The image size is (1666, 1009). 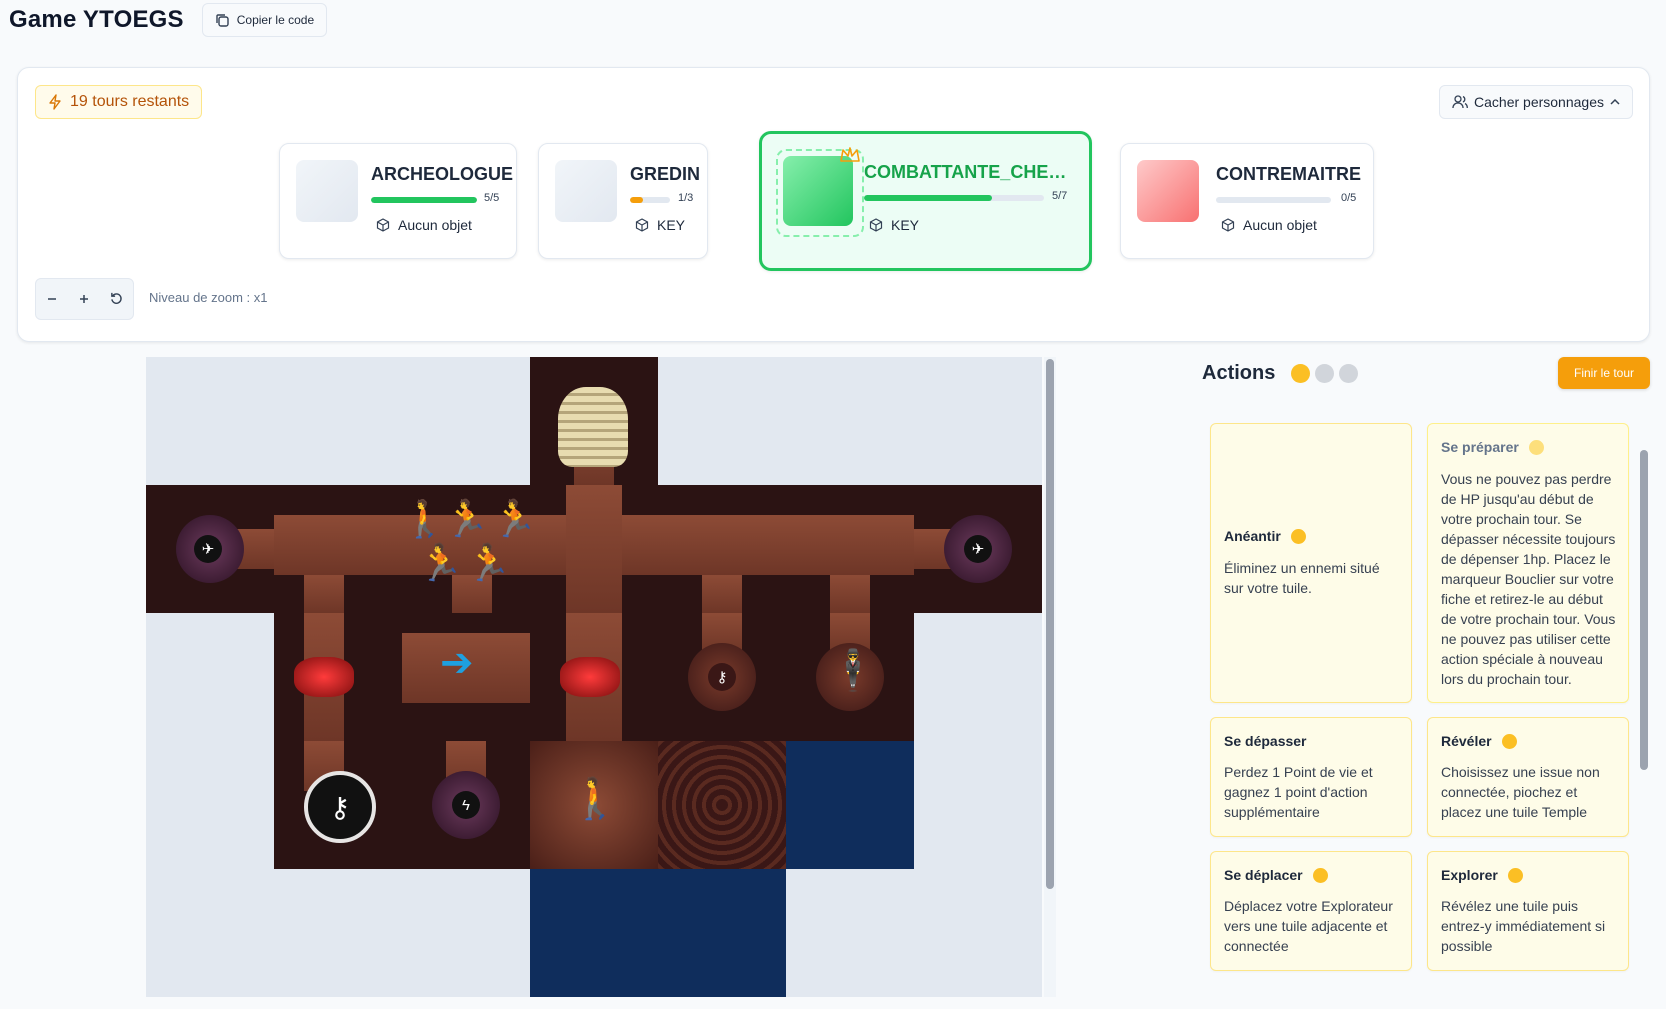 What do you see at coordinates (1276, 875) in the screenshot?
I see `action-name: Se déplacer` at bounding box center [1276, 875].